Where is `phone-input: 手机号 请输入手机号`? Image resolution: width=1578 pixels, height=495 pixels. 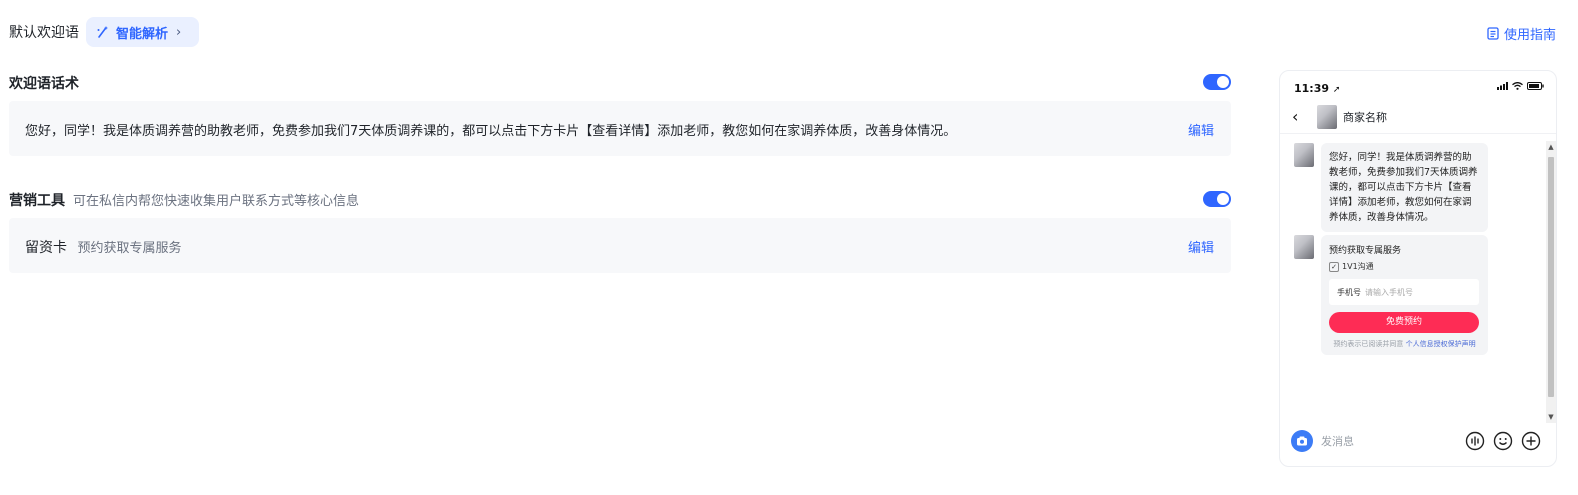 phone-input: 手机号 请输入手机号 is located at coordinates (1404, 292).